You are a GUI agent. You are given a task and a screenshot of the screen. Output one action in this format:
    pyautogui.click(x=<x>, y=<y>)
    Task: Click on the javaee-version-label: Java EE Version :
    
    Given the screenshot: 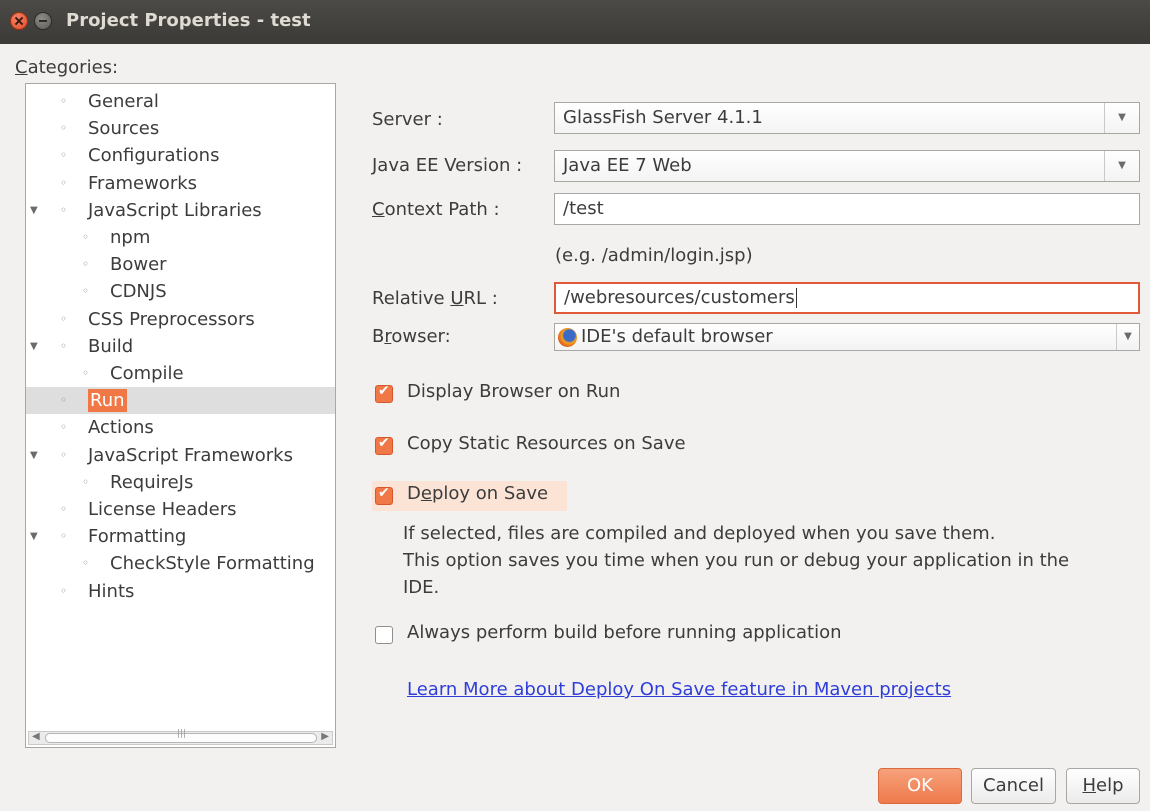 What is the action you would take?
    pyautogui.click(x=447, y=165)
    